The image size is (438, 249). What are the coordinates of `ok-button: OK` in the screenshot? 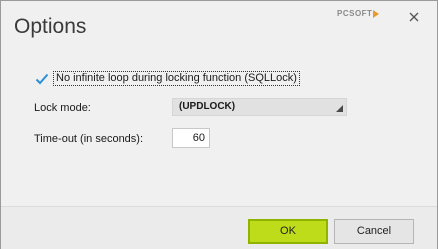 It's located at (288, 231).